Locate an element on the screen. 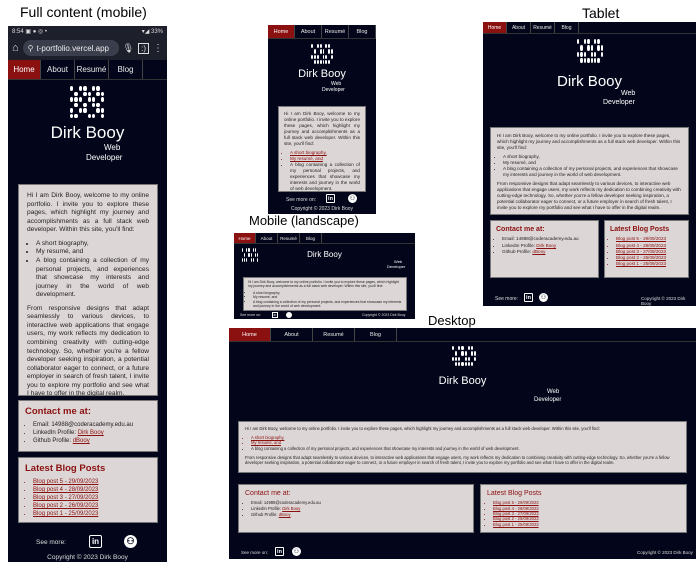 The image size is (697, 562). url-bar: ⚲ t-portfolio.vercel.app is located at coordinates (70, 48).